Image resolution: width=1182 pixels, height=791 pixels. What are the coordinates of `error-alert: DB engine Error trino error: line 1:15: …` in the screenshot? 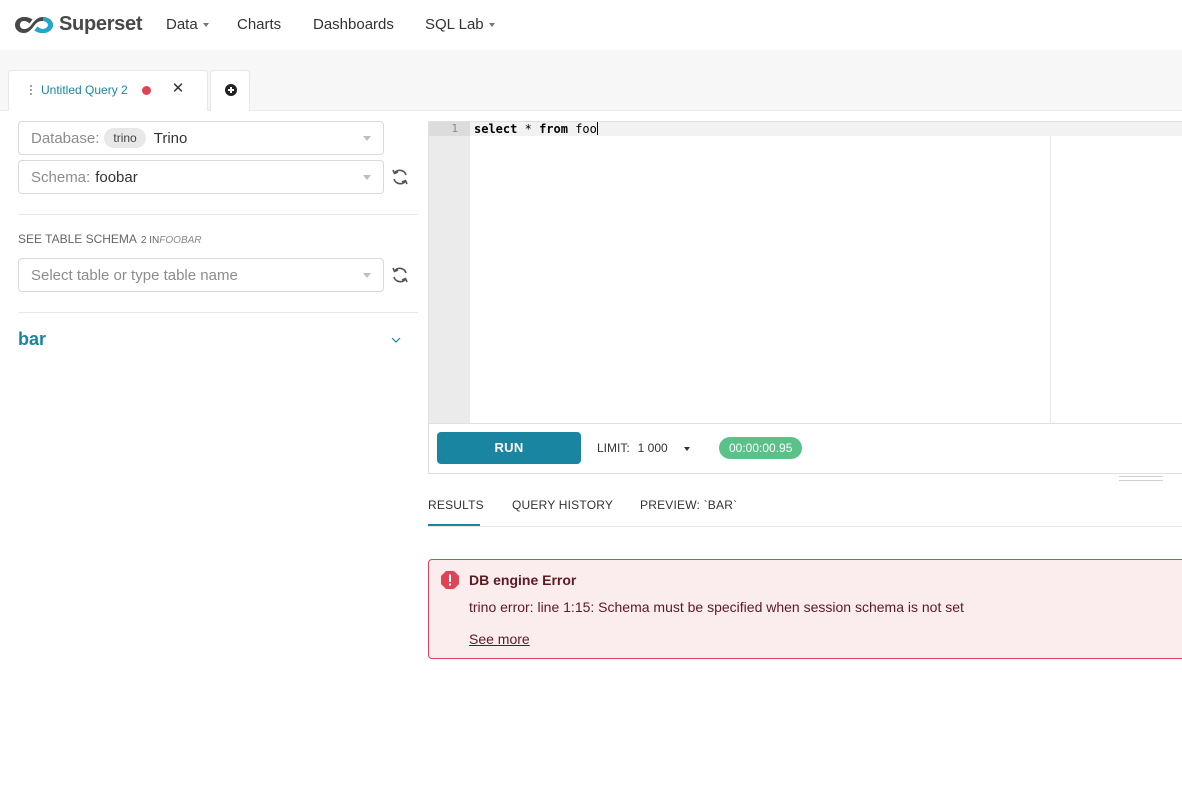 It's located at (805, 609).